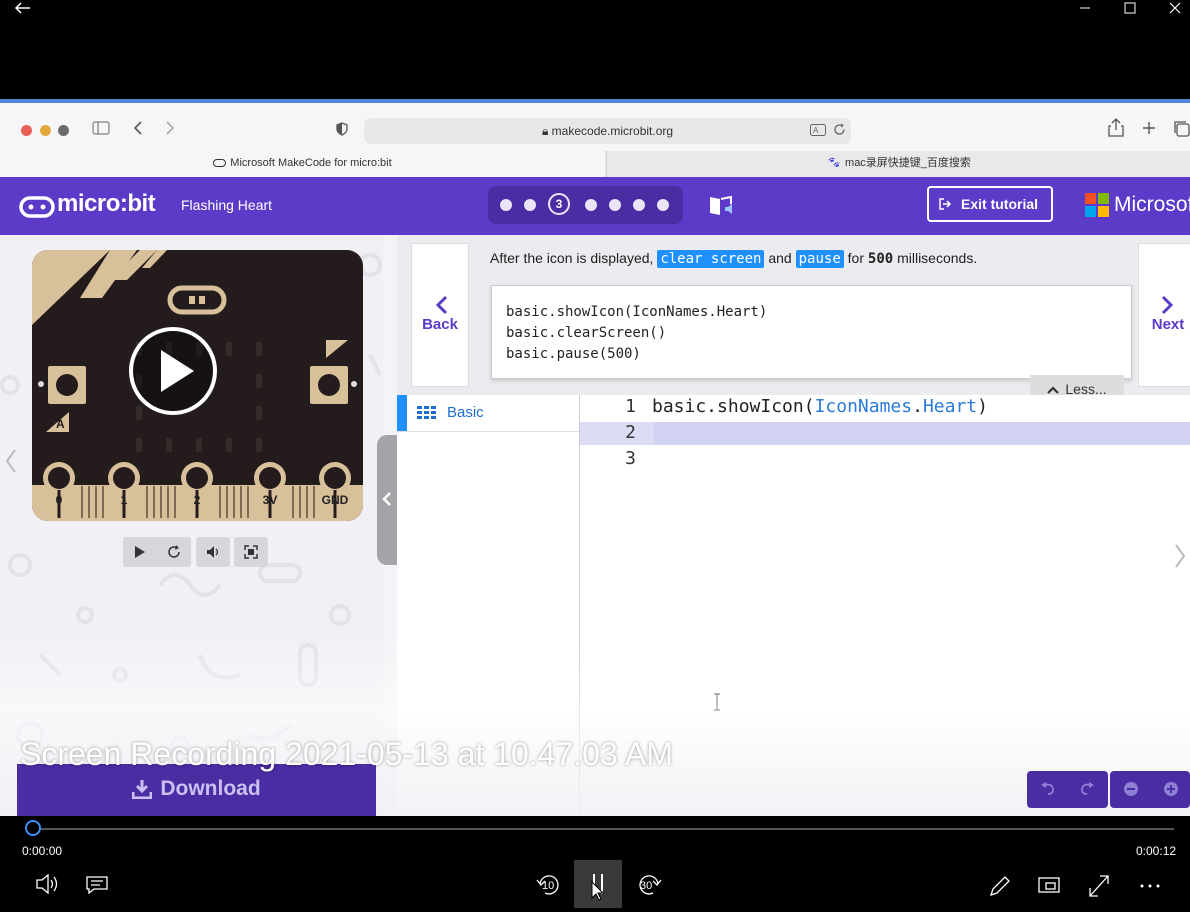  Describe the element at coordinates (1175, 9) in the screenshot. I see `close-icon` at that location.